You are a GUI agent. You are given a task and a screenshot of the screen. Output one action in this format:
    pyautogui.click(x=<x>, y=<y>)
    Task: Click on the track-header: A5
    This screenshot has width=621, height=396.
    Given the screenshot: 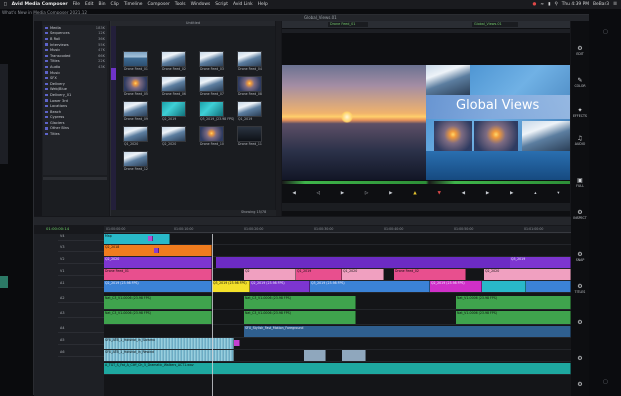 What is the action you would take?
    pyautogui.click(x=81, y=341)
    